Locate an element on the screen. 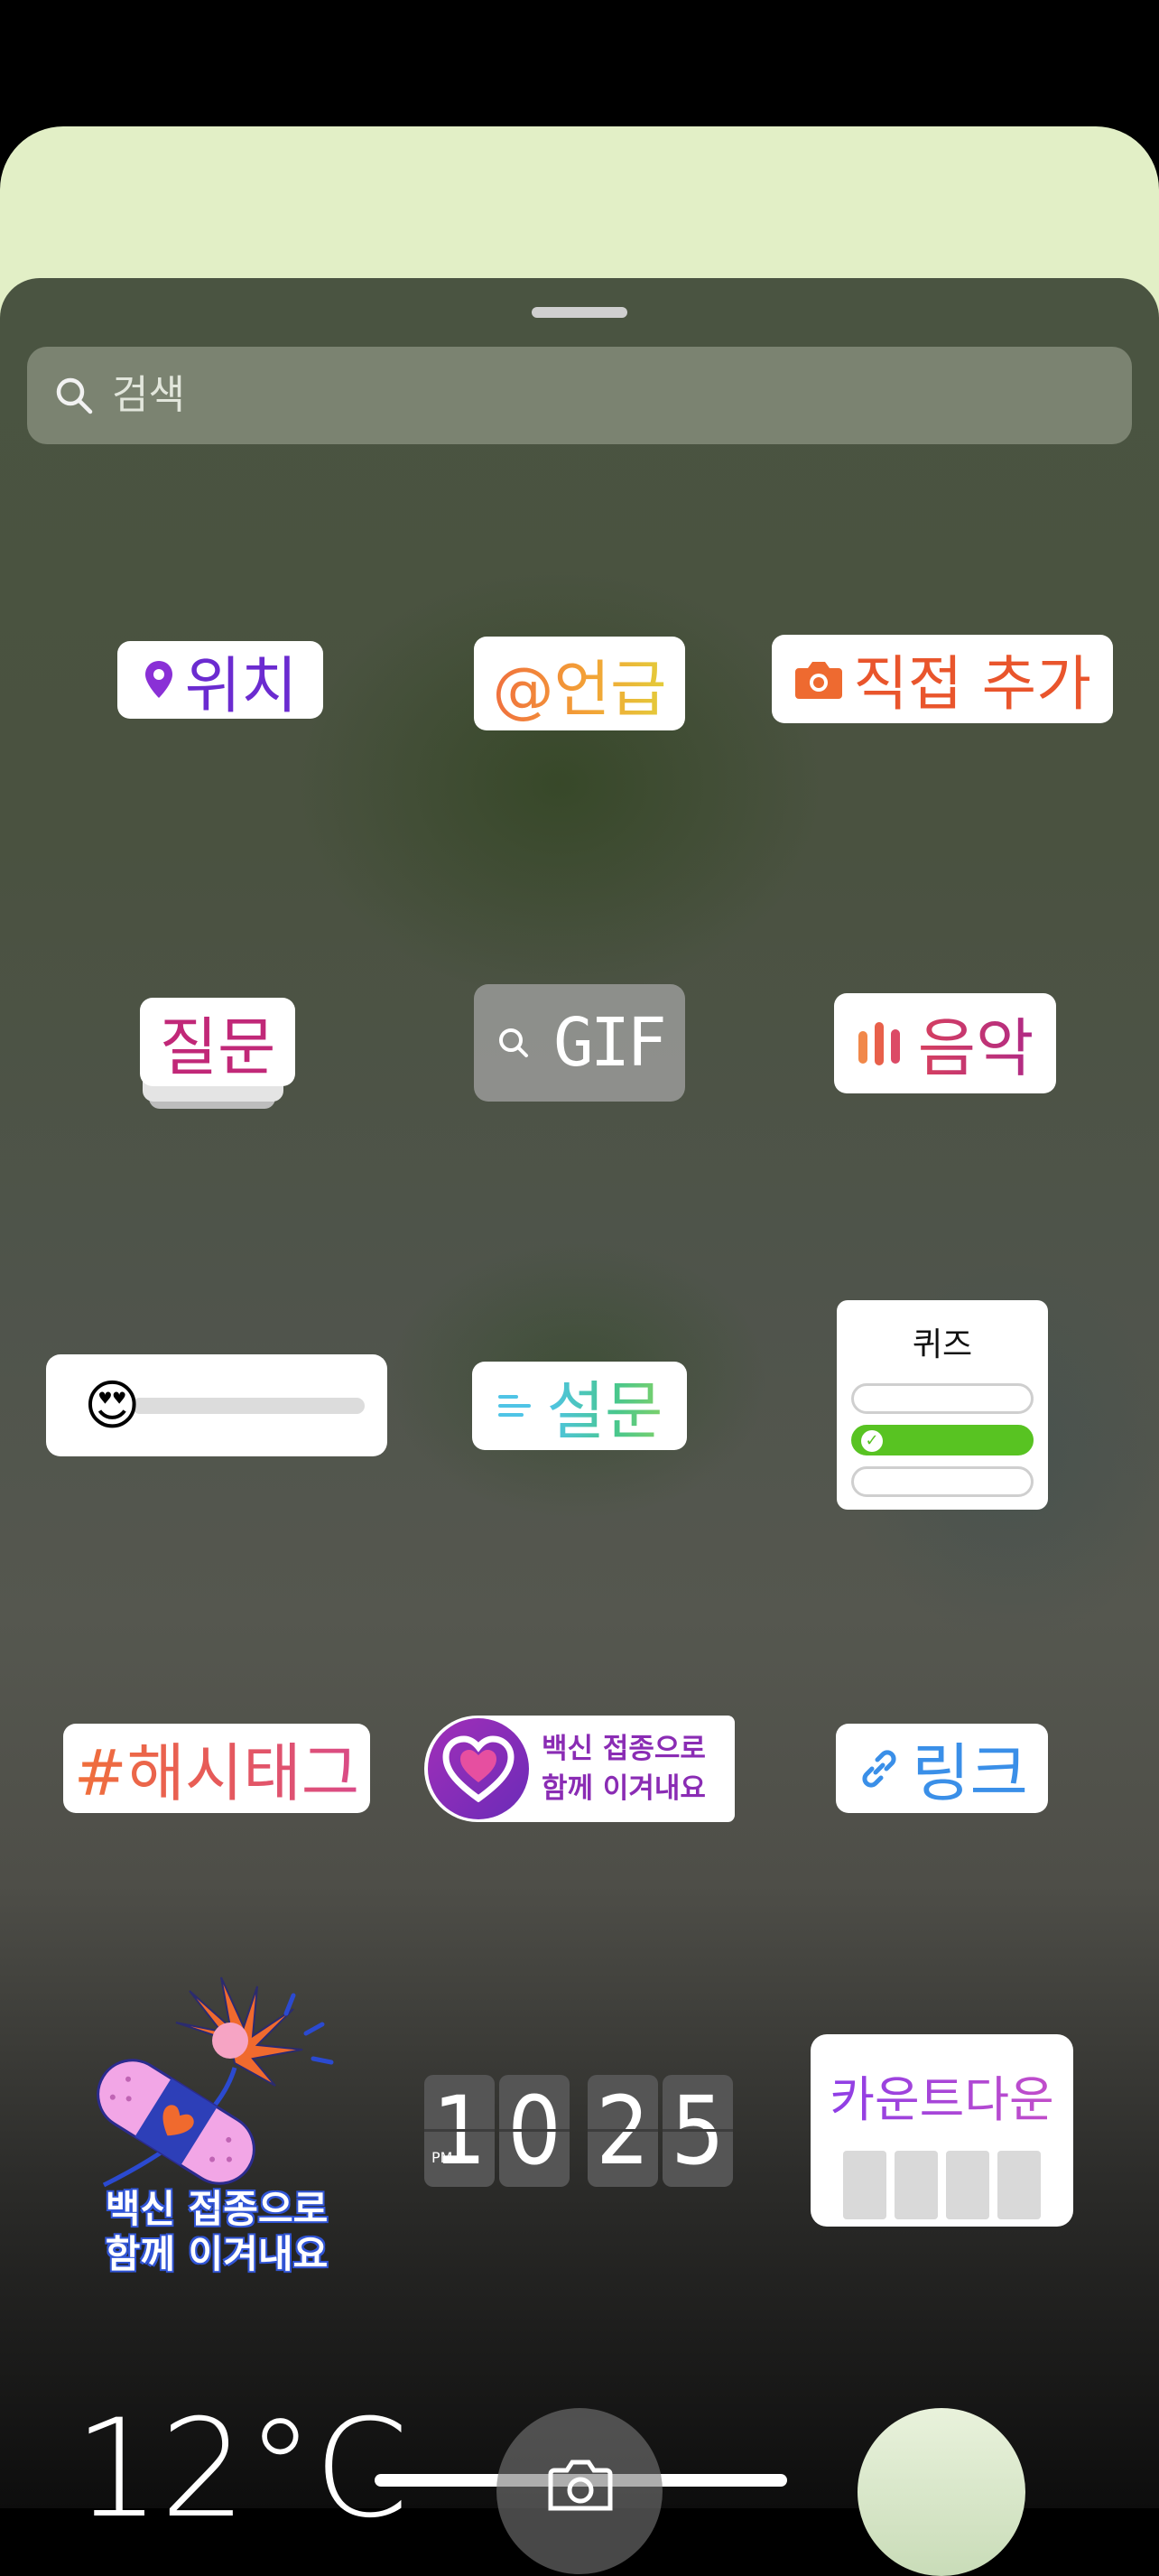 The height and width of the screenshot is (2576, 1159). search-icon is located at coordinates (74, 395).